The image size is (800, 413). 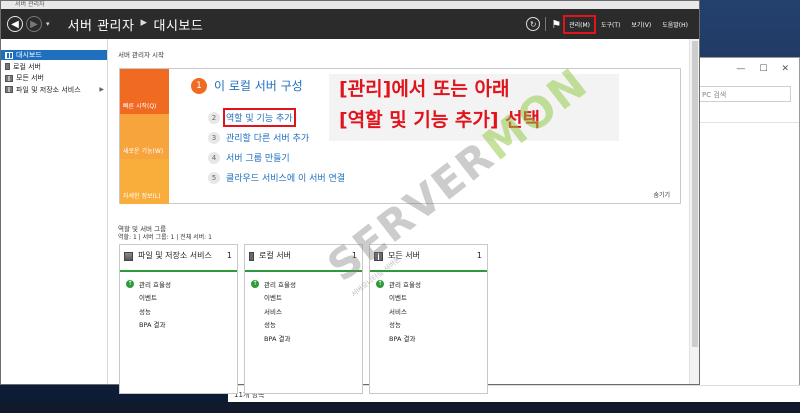 What do you see at coordinates (54, 211) in the screenshot?
I see `sidebar: 대시보드 로컬 서버 모든 서버 파일 및 저장소 서비스 ▶` at bounding box center [54, 211].